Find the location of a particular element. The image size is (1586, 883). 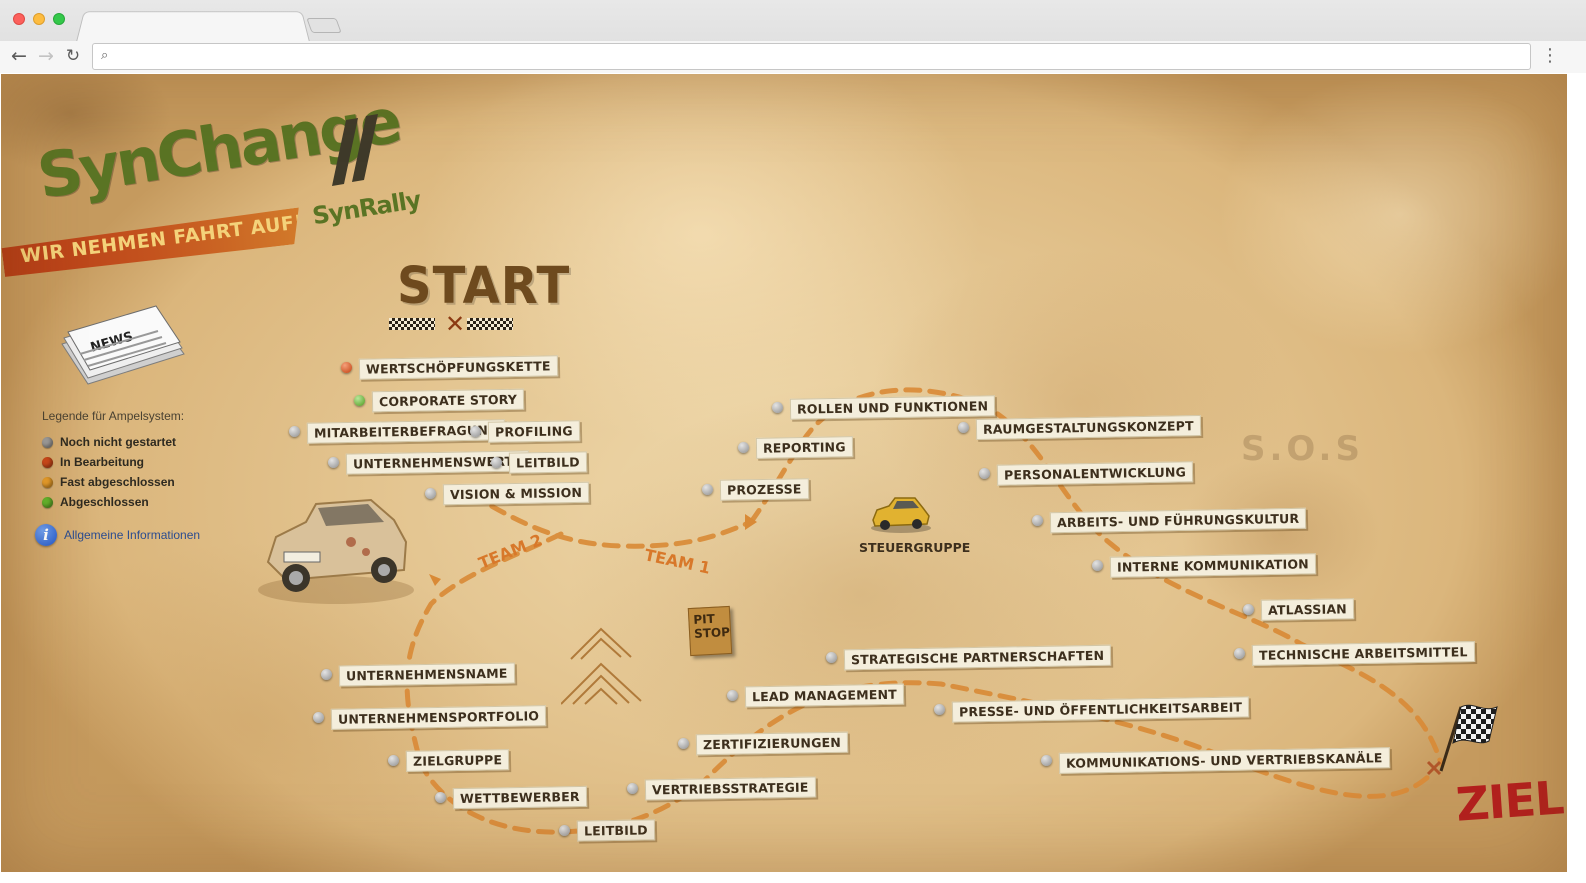

newspaper-icon: NEWS is located at coordinates (123, 346).